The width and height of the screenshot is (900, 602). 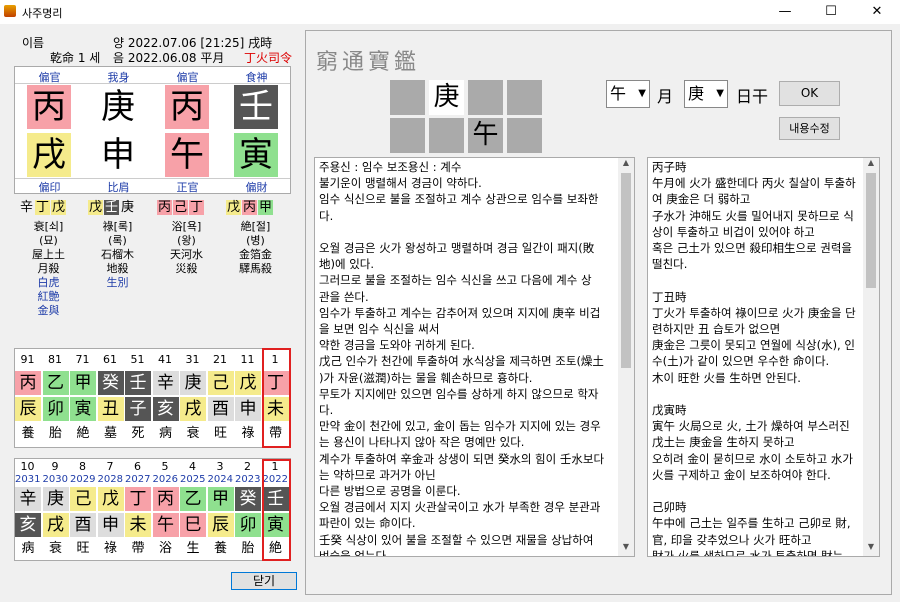 I want to click on hour-text-scrollbar: ▲ ▼, so click(x=871, y=357).